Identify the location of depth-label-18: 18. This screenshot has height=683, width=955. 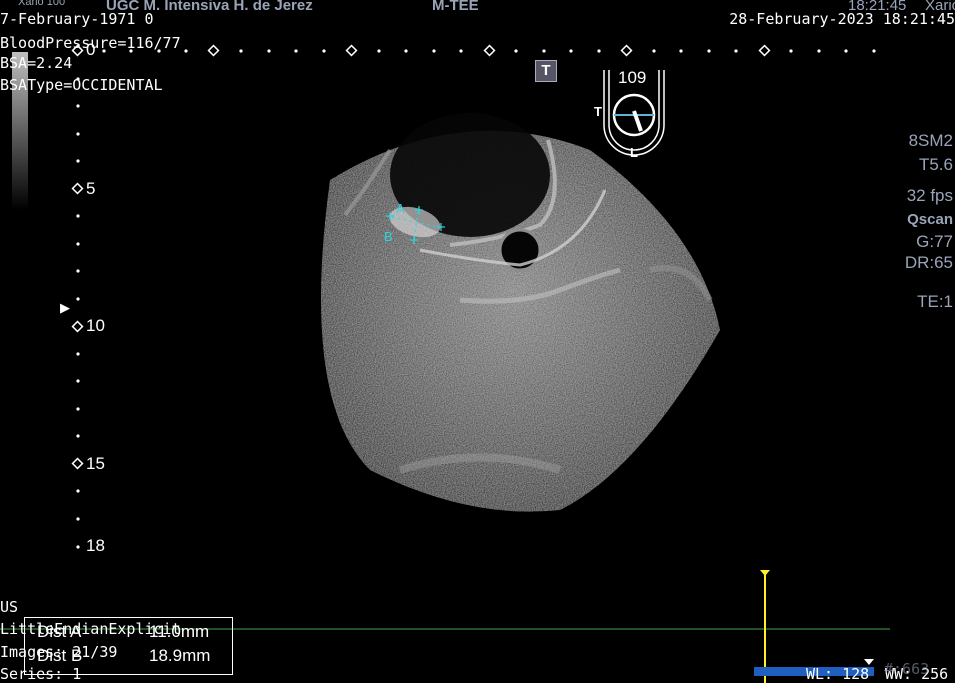
(95, 545).